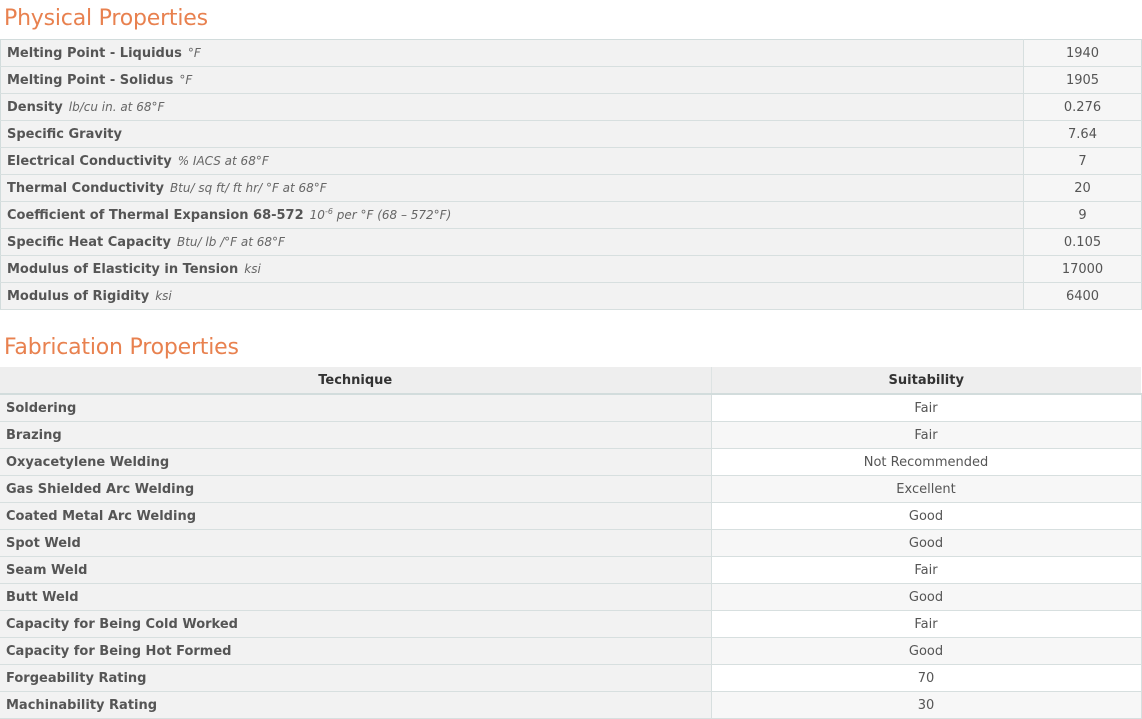  Describe the element at coordinates (926, 705) in the screenshot. I see `suitability-cell: 30` at that location.